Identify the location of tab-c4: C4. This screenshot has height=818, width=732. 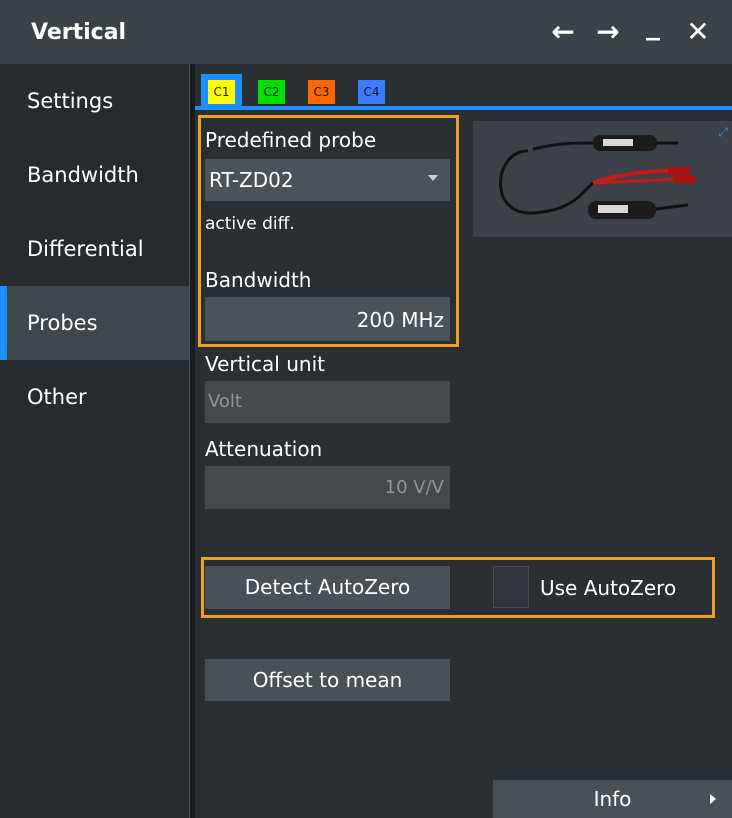
(371, 90).